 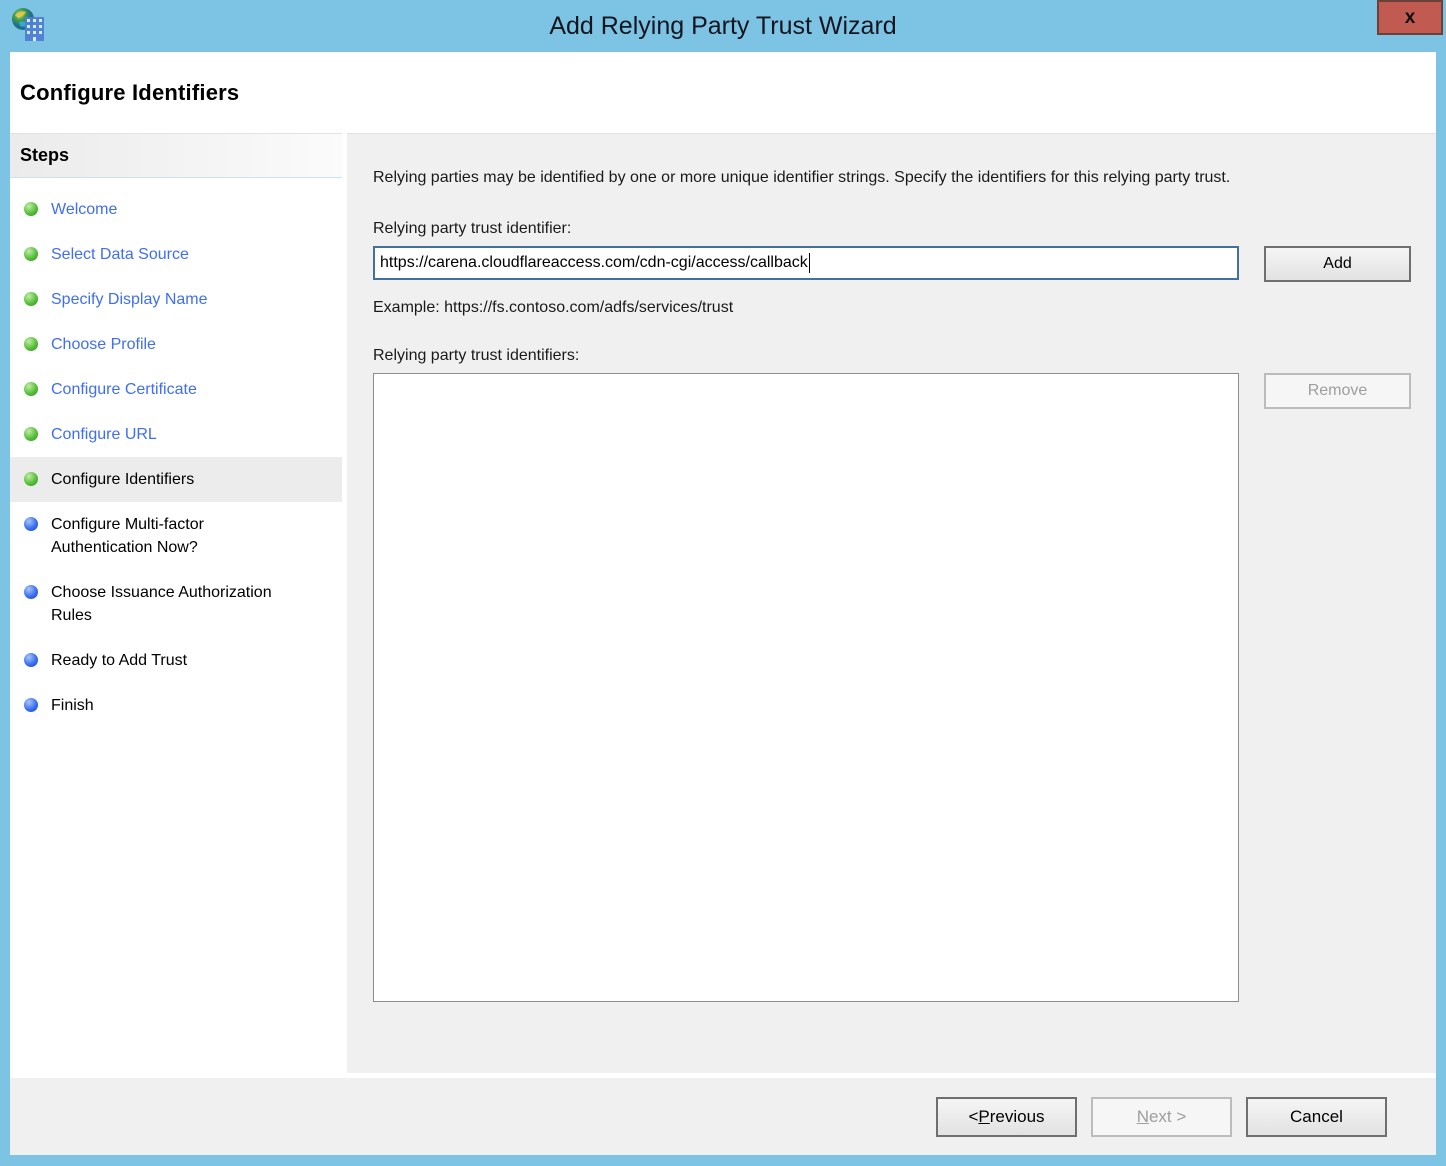 What do you see at coordinates (176, 660) in the screenshot?
I see `step-ready-to-add-trust: Ready to Add Trust` at bounding box center [176, 660].